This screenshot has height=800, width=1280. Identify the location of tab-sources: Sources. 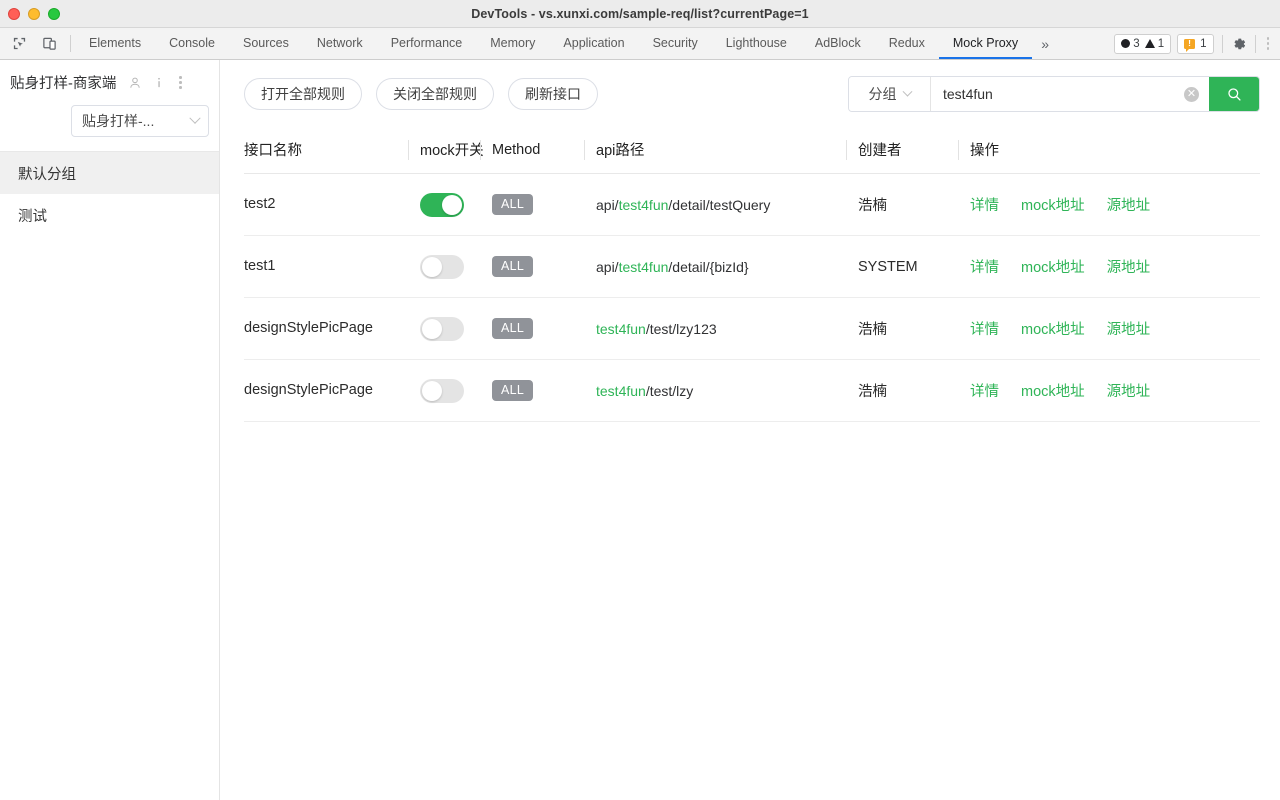
(266, 43).